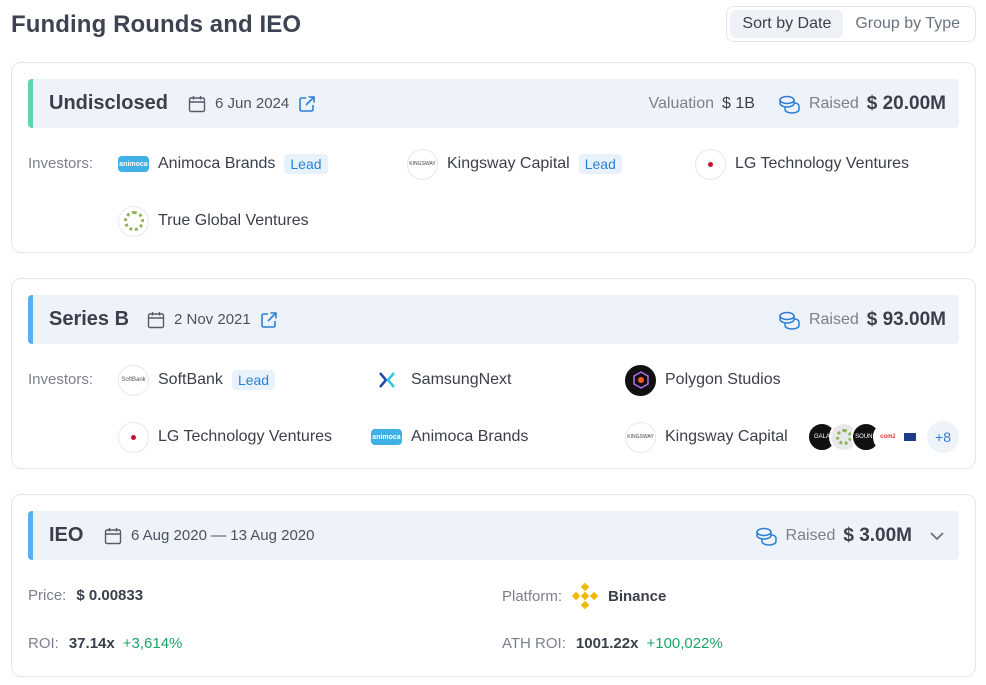 The width and height of the screenshot is (986, 685). What do you see at coordinates (640, 380) in the screenshot?
I see `polygon-studios-logo` at bounding box center [640, 380].